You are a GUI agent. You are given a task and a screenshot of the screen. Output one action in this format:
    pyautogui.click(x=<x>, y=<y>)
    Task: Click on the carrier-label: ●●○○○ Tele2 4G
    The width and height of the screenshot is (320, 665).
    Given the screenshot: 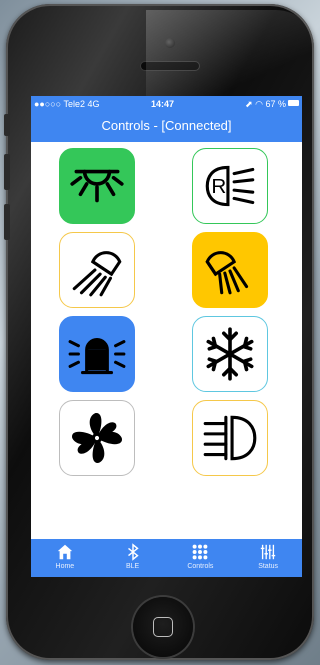 What is the action you would take?
    pyautogui.click(x=67, y=104)
    